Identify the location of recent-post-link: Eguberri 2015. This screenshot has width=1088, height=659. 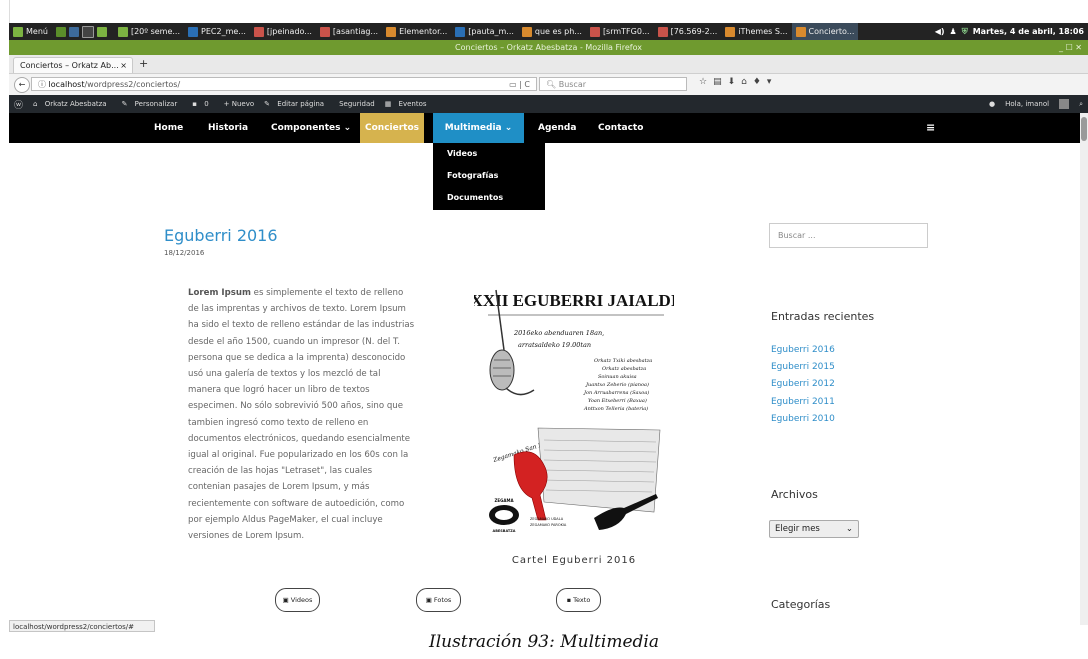
(803, 367).